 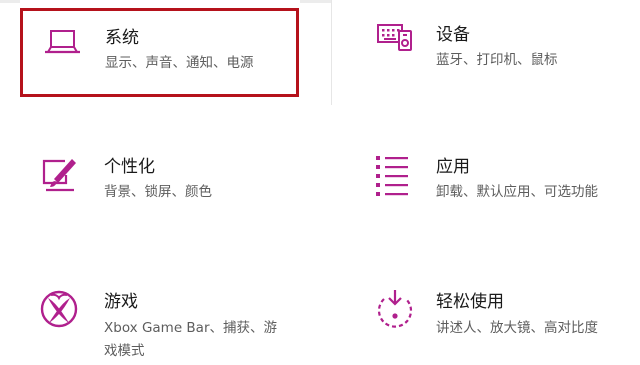 What do you see at coordinates (59, 176) in the screenshot?
I see `paint-brush-icon` at bounding box center [59, 176].